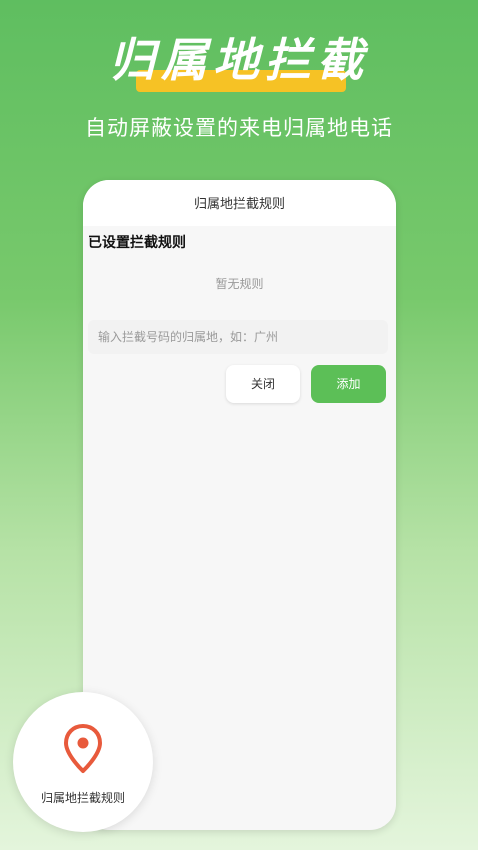 Image resolution: width=478 pixels, height=850 pixels. I want to click on hero-title-area: 归属地拦截, so click(239, 63).